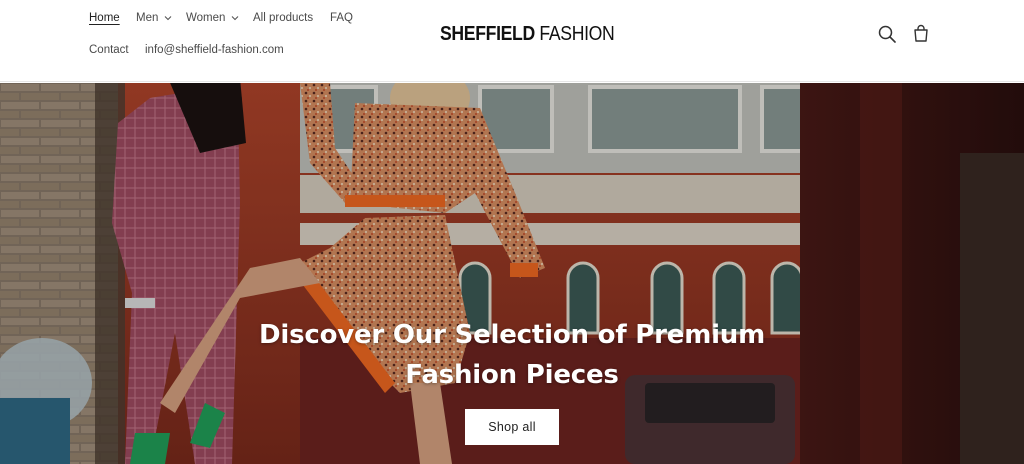 Image resolution: width=1024 pixels, height=464 pixels. Describe the element at coordinates (577, 33) in the screenshot. I see `logo-text-secondary: FASHION` at that location.